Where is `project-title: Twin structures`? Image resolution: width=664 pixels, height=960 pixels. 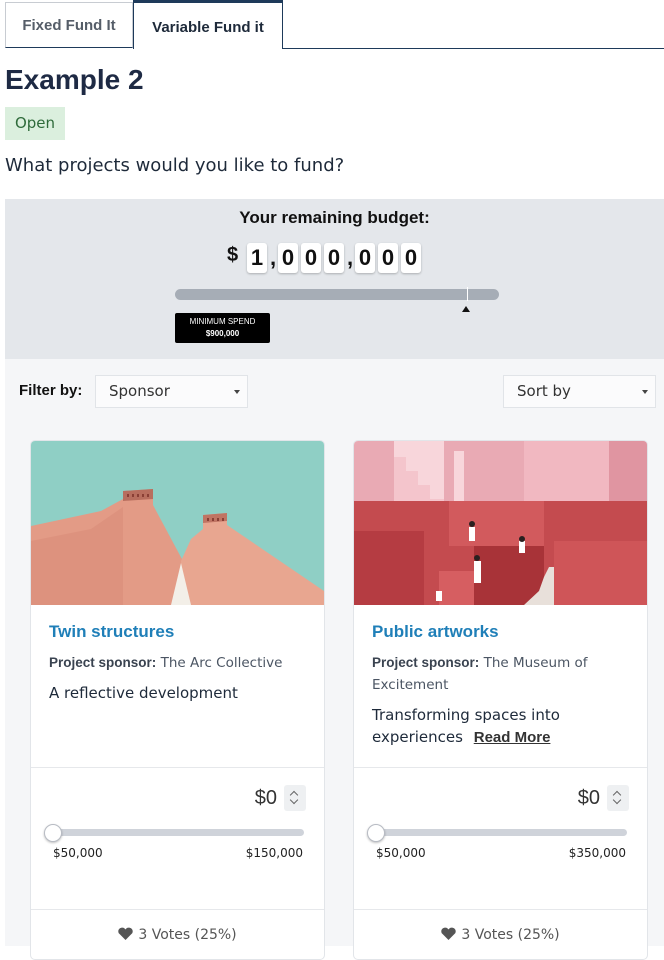 project-title: Twin structures is located at coordinates (111, 632).